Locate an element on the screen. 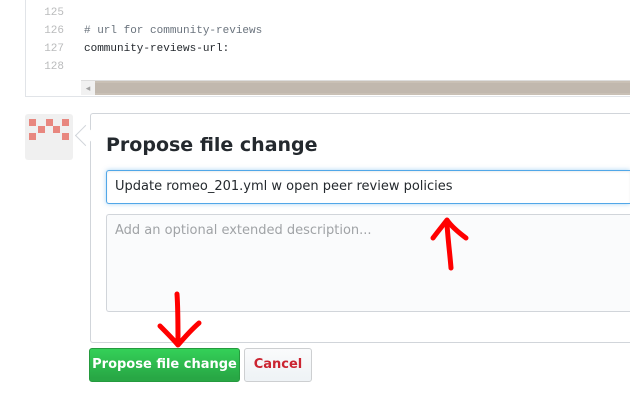 The image size is (630, 420). annotation-arrow-up-icon is located at coordinates (449, 244).